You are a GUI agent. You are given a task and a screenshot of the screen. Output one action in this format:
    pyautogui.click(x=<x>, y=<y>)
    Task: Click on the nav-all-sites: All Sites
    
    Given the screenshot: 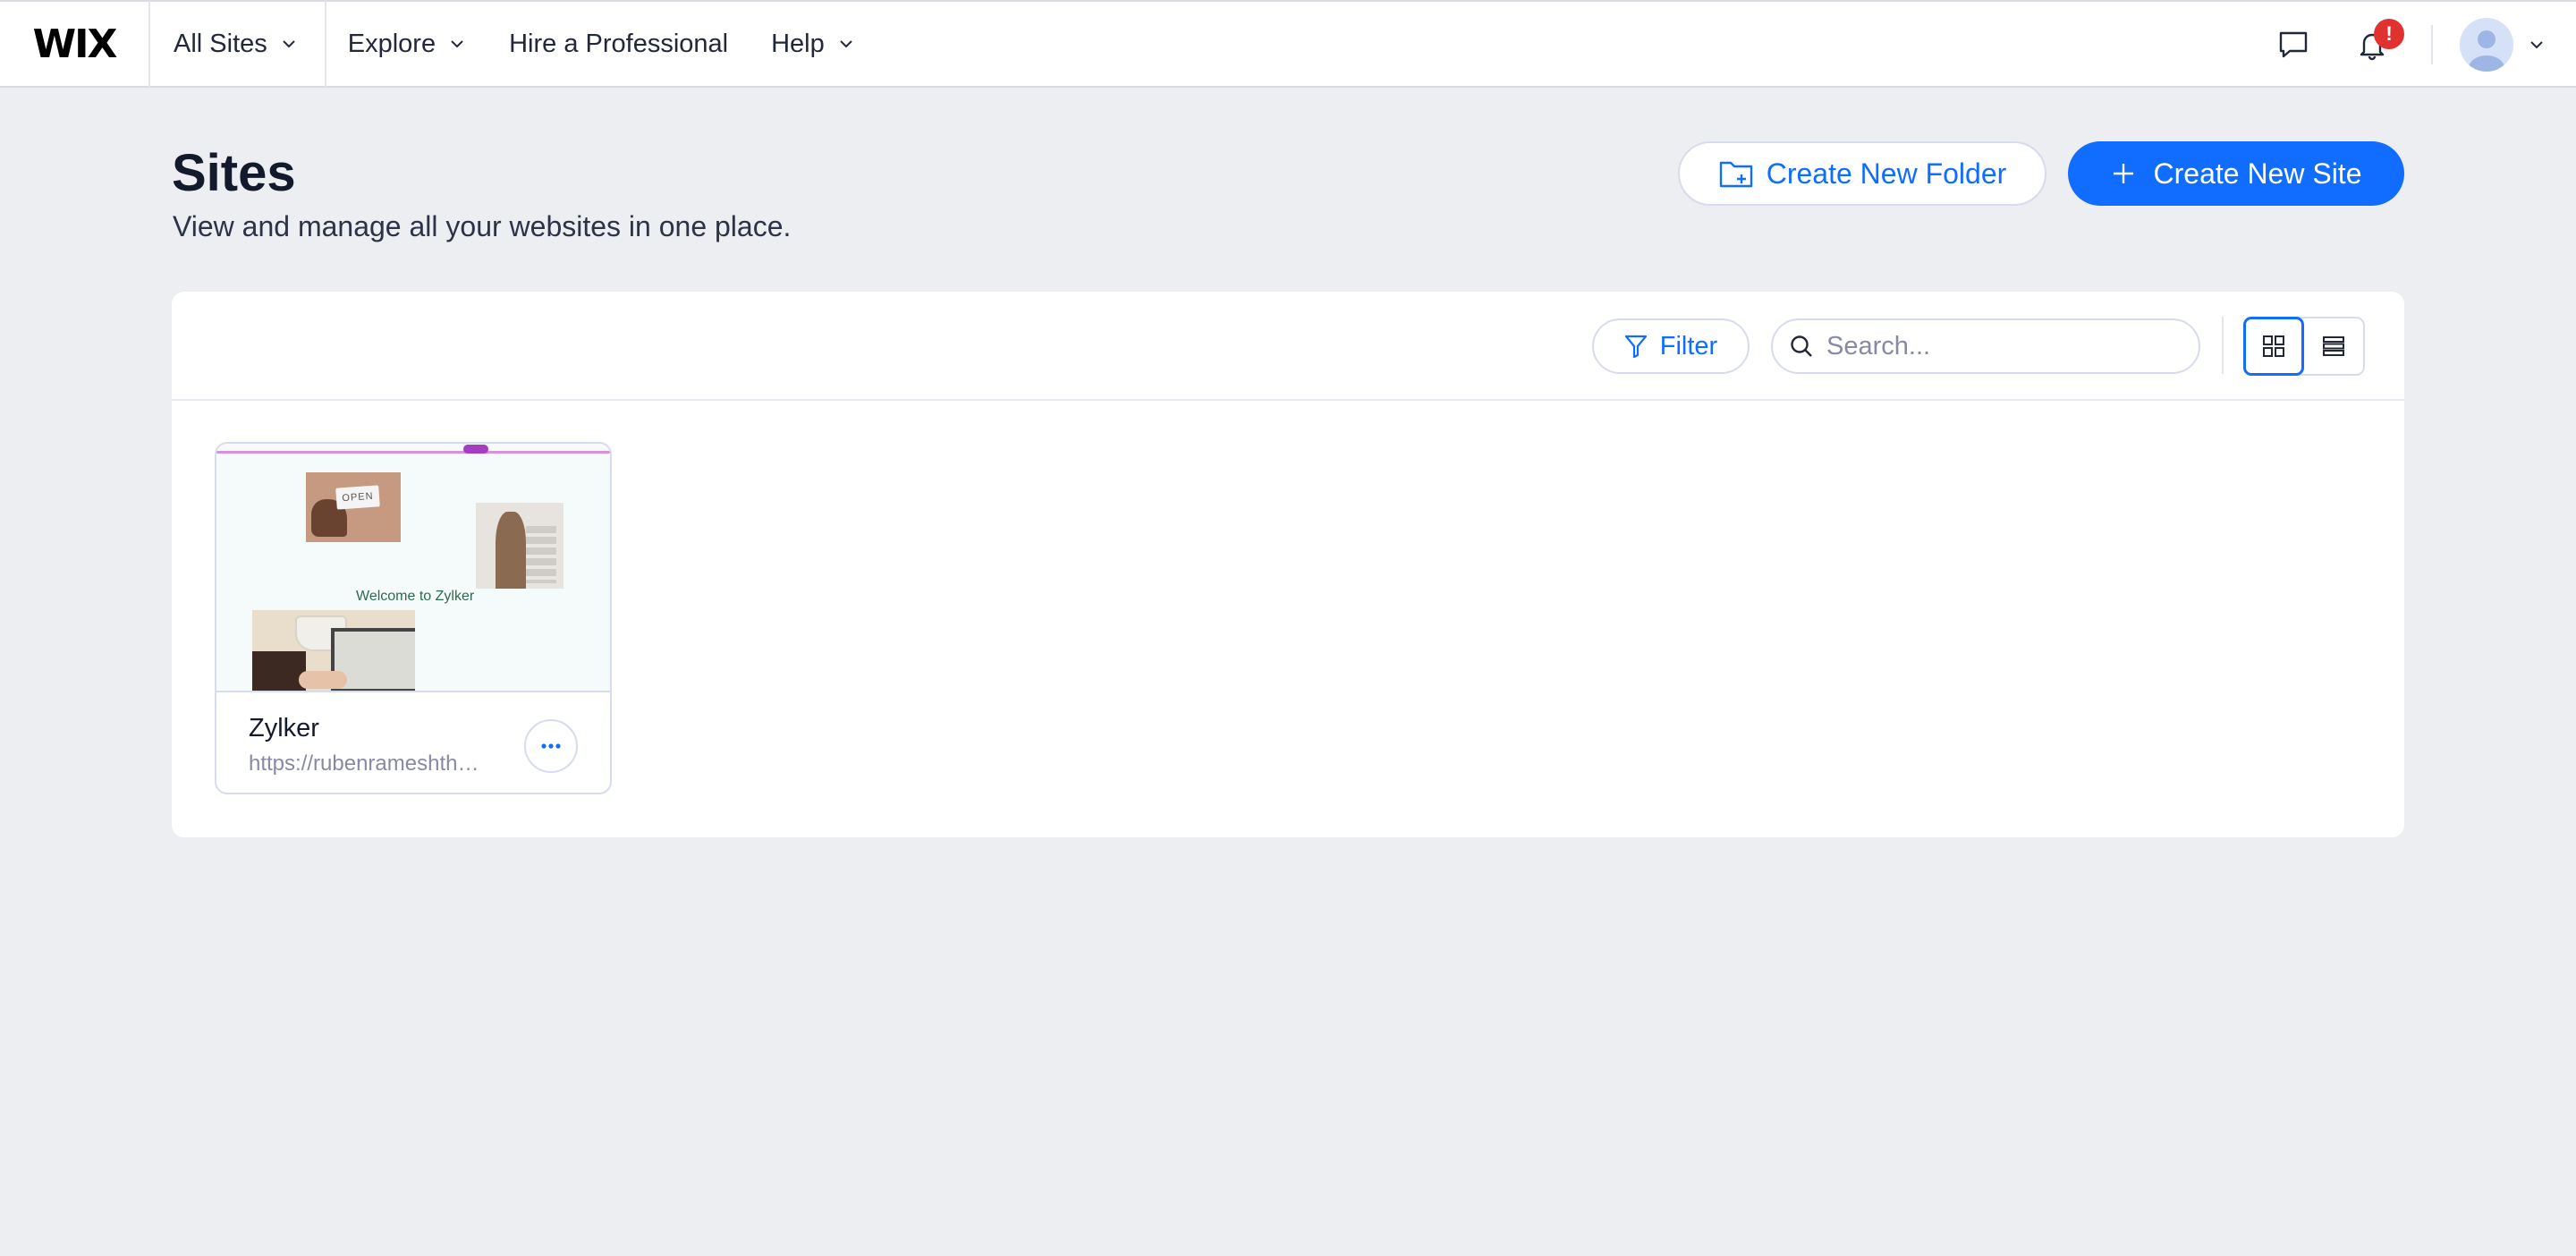 What is the action you would take?
    pyautogui.click(x=238, y=44)
    